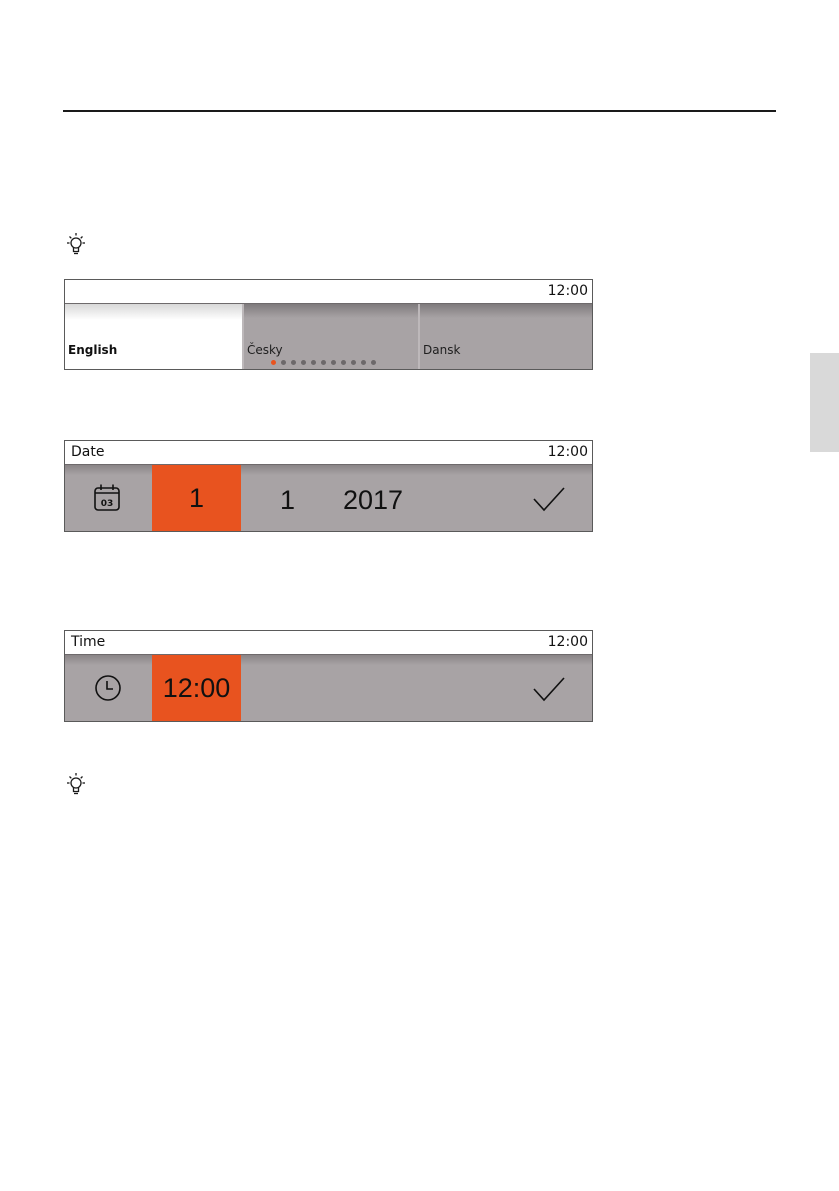 The height and width of the screenshot is (1191, 839). Describe the element at coordinates (442, 350) in the screenshot. I see `language-label: Dansk` at that location.